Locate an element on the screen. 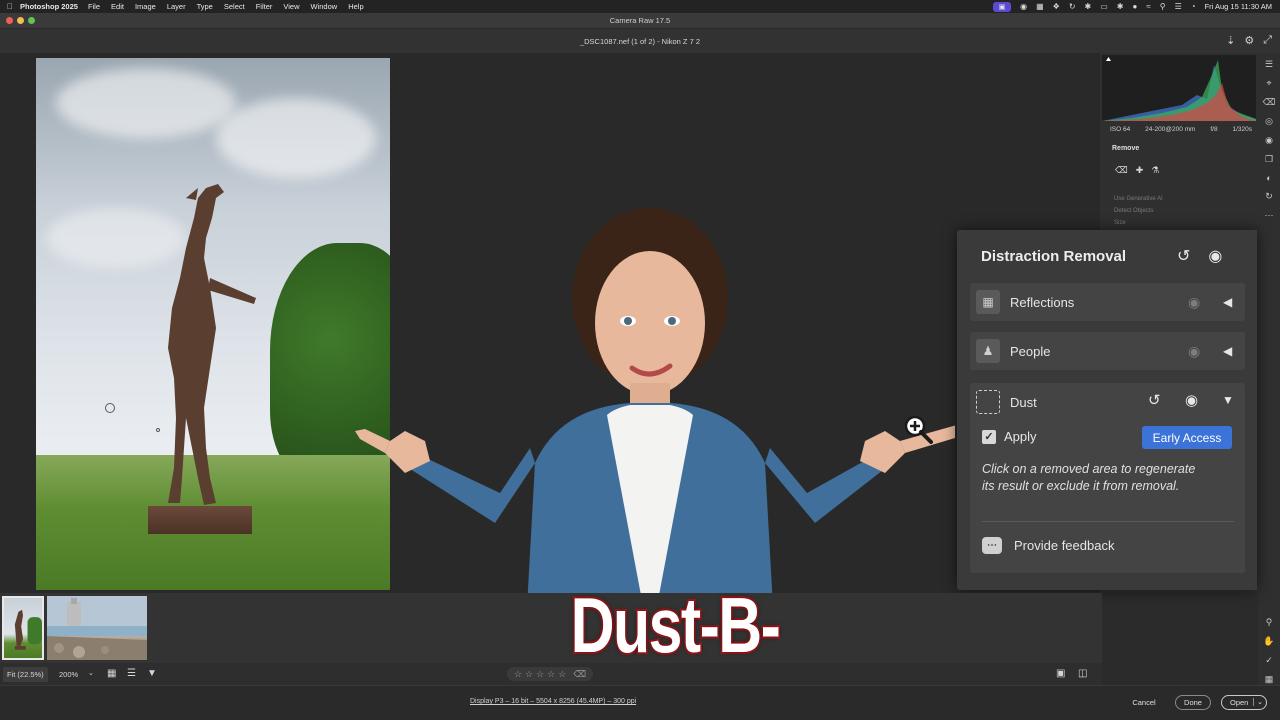  menu-filter: Filter is located at coordinates (264, 6).